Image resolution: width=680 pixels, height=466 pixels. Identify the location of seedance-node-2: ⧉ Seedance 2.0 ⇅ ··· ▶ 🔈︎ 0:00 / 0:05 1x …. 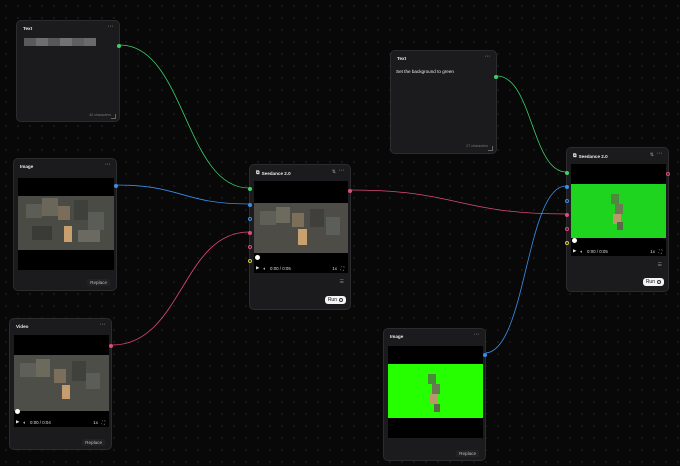
(617, 219).